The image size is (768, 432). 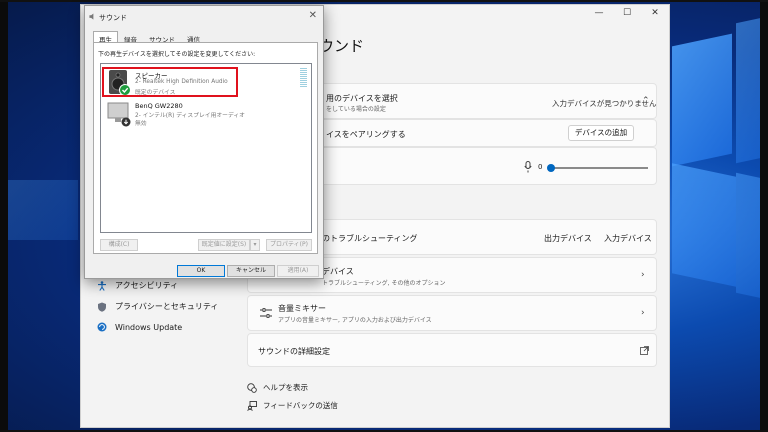 What do you see at coordinates (355, 320) in the screenshot?
I see `mixer-subtitle: アプリの音量ミキサー, アプリの入力および出力デバイス` at bounding box center [355, 320].